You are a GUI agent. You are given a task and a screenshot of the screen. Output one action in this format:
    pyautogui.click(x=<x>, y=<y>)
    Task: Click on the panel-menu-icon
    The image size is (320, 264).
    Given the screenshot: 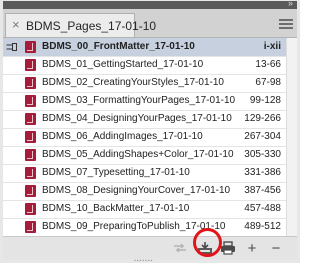 What is the action you would take?
    pyautogui.click(x=286, y=25)
    